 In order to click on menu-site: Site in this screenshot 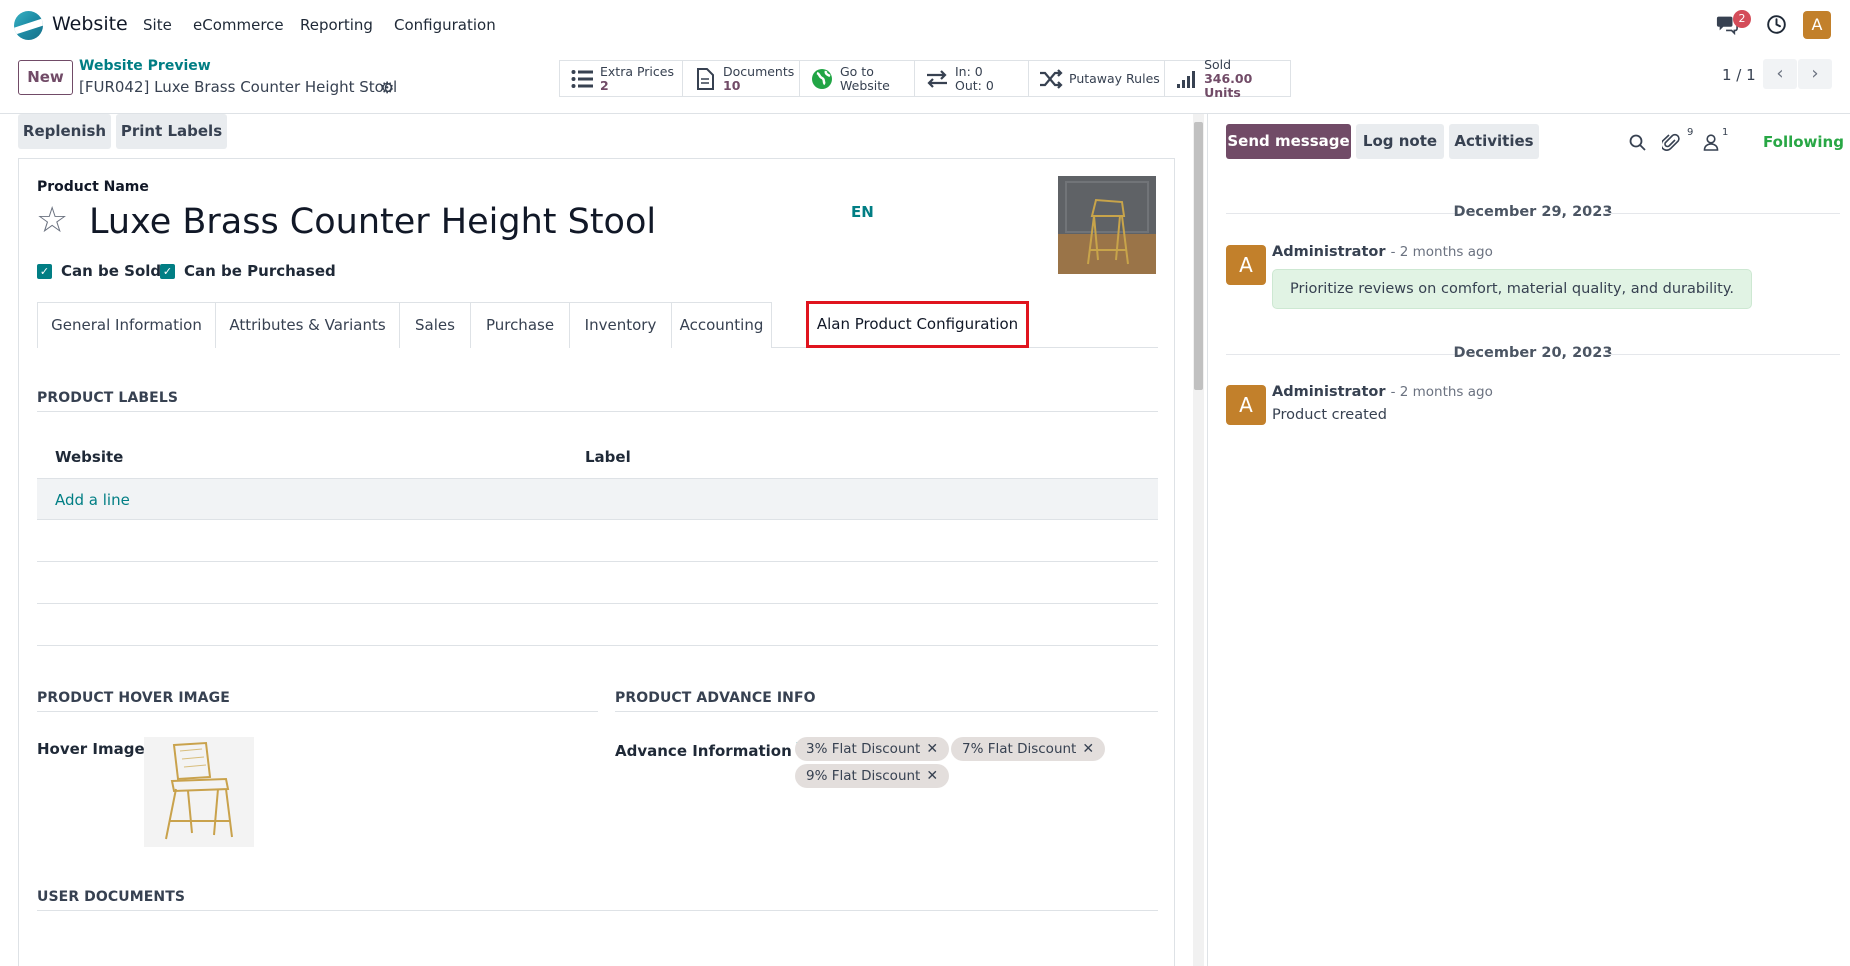, I will do `click(157, 25)`.